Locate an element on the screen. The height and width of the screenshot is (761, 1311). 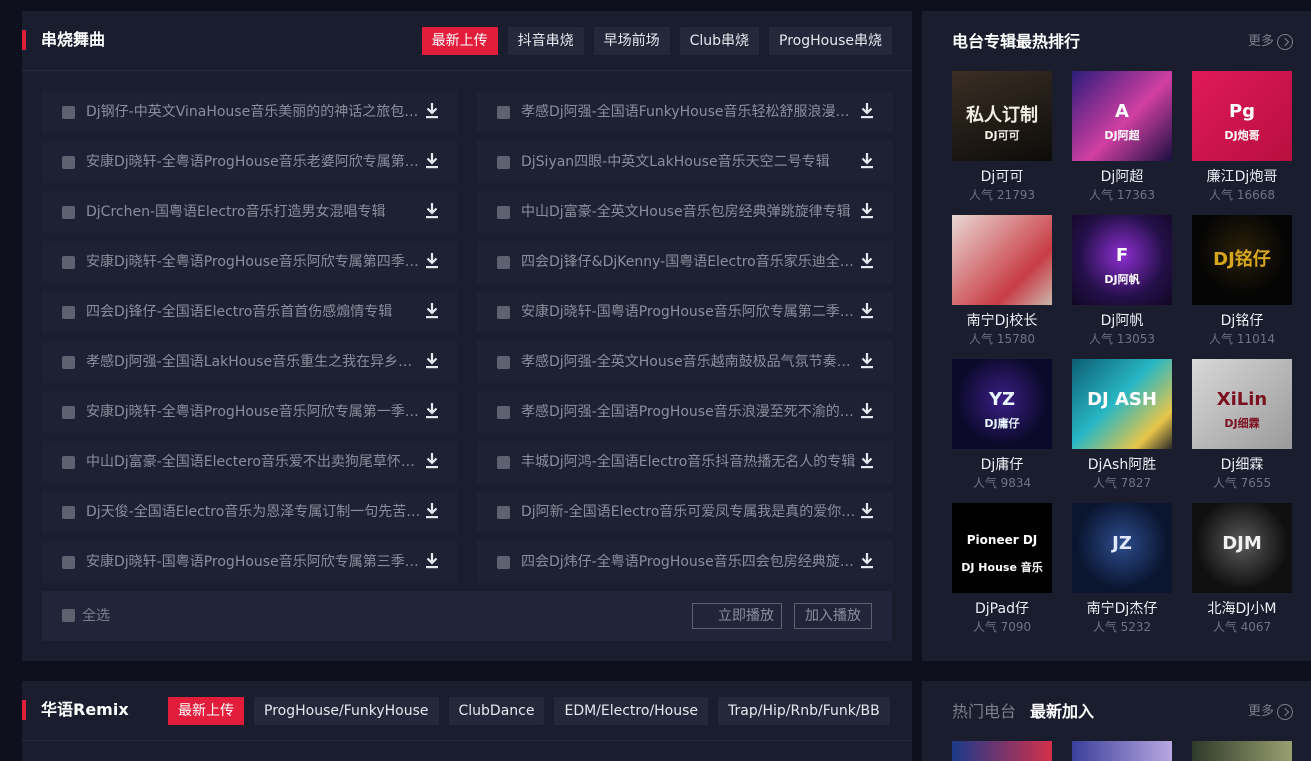
song-row: 孝感Dj阿强-全国语LakHouse音乐重生之我在异乡为异客 is located at coordinates (250, 362).